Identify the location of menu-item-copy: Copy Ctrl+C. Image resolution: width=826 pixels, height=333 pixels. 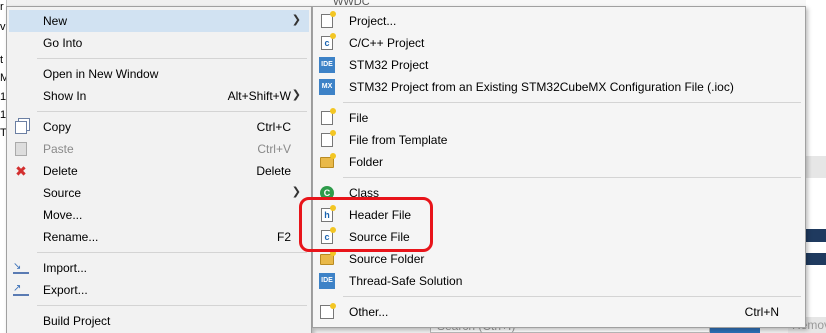
(159, 127).